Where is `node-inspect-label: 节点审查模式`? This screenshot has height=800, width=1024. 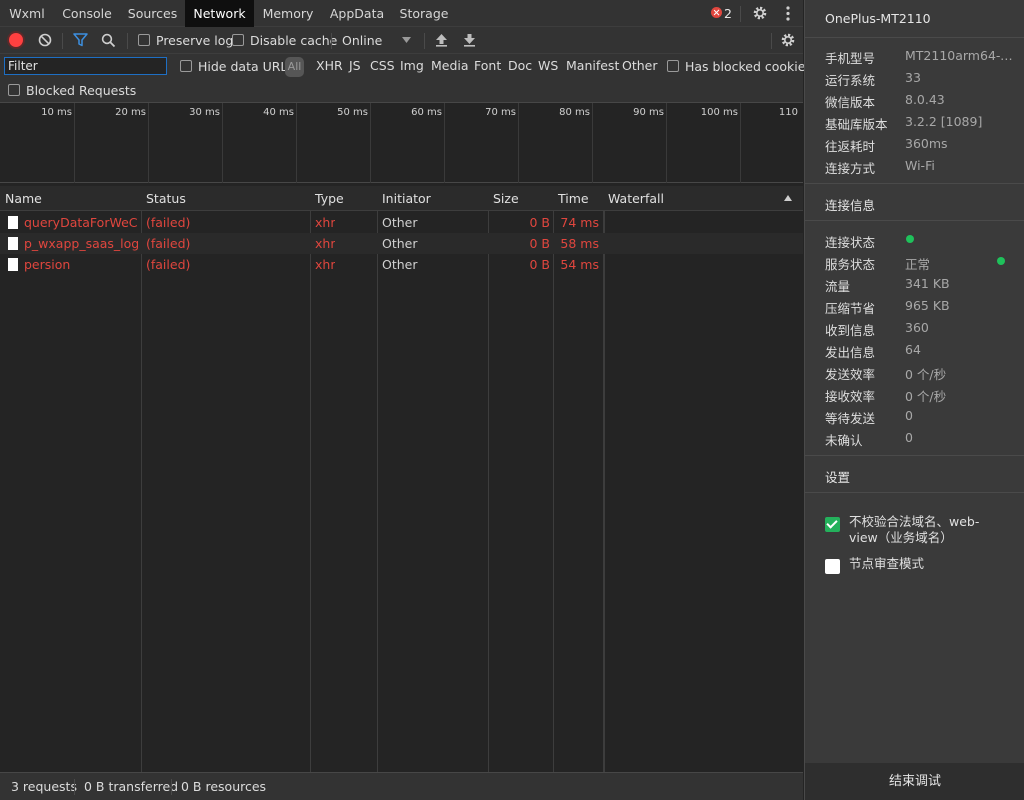 node-inspect-label: 节点审查模式 is located at coordinates (924, 564).